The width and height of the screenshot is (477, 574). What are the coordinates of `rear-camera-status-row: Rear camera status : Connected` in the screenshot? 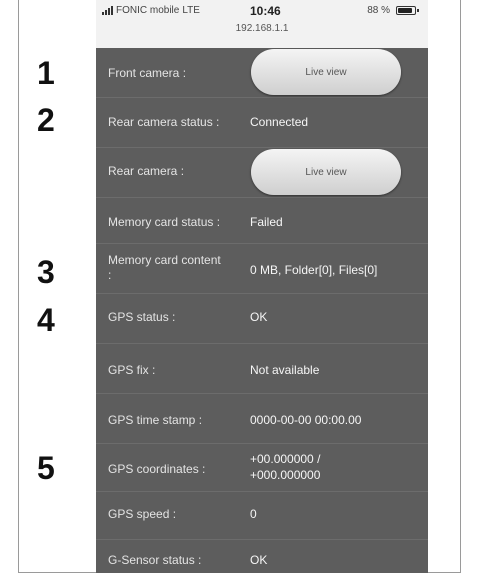 It's located at (262, 123).